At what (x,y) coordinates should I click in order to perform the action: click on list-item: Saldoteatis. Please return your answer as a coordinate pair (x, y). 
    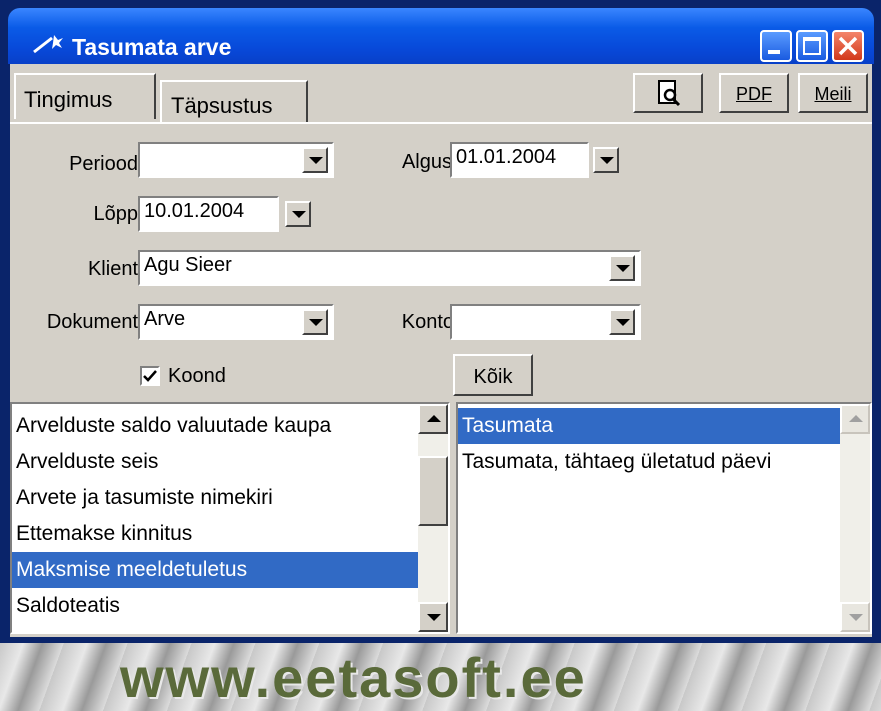
    Looking at the image, I should click on (215, 606).